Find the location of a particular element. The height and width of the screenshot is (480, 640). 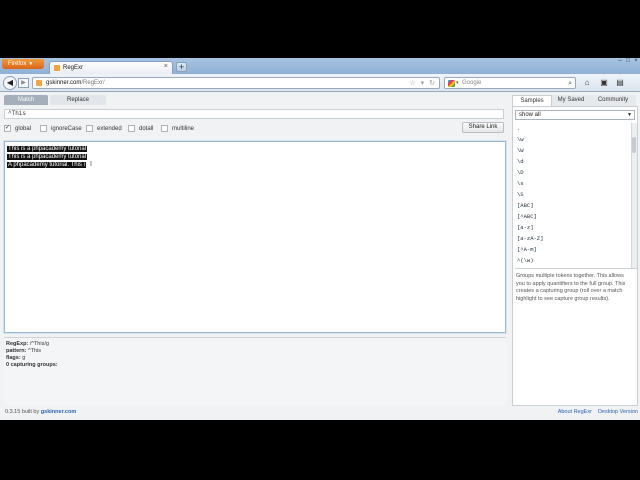

back-button: ◀ is located at coordinates (10, 83).